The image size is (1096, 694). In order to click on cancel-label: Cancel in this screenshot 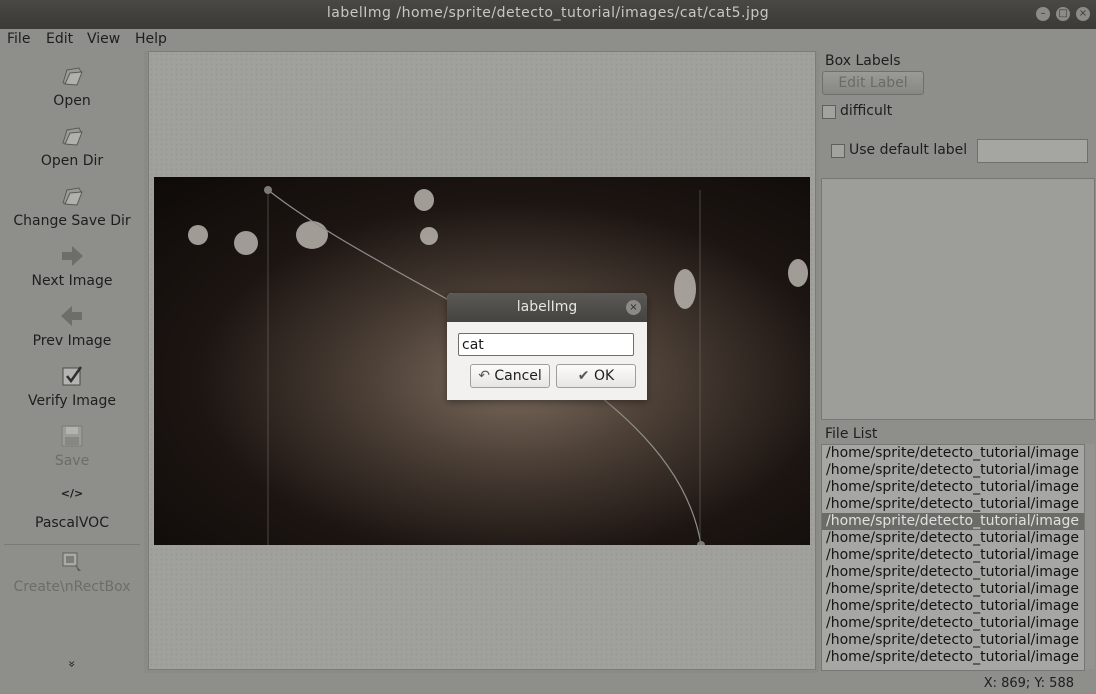, I will do `click(518, 376)`.